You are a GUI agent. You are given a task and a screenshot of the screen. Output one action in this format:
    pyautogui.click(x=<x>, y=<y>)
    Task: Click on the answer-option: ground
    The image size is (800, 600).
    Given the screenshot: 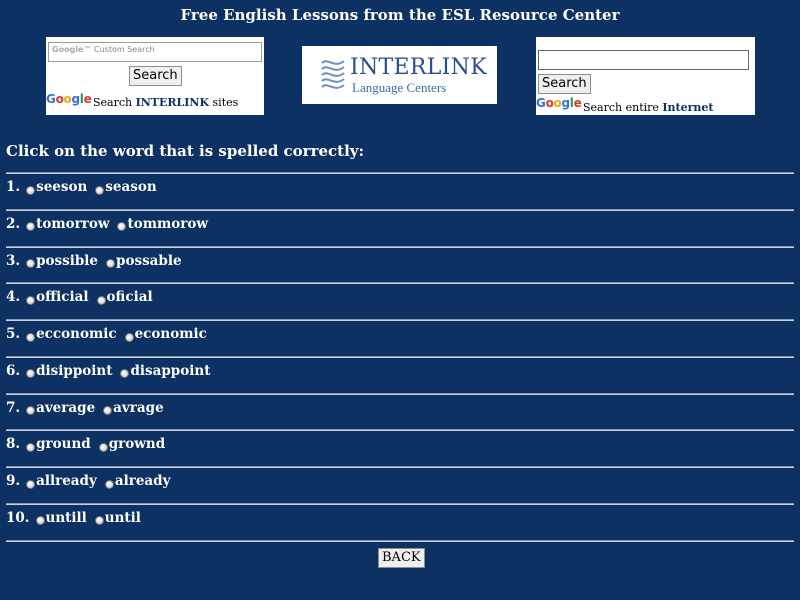 What is the action you would take?
    pyautogui.click(x=58, y=444)
    